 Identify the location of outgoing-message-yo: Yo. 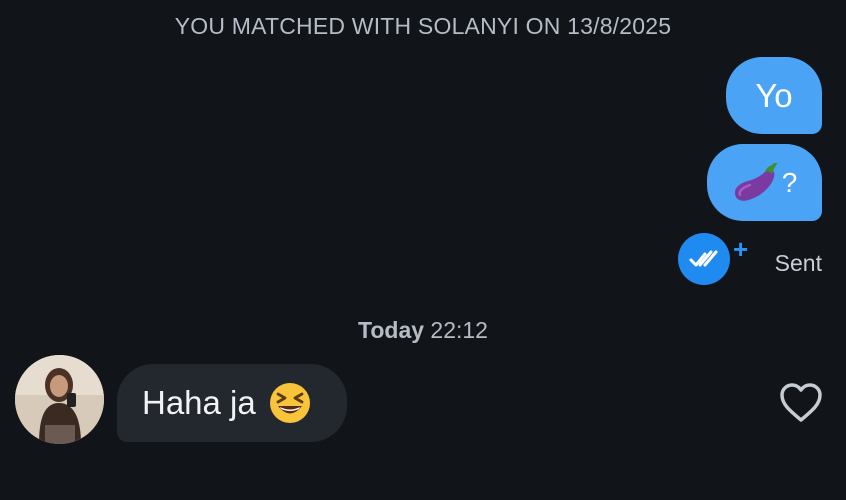
(774, 95).